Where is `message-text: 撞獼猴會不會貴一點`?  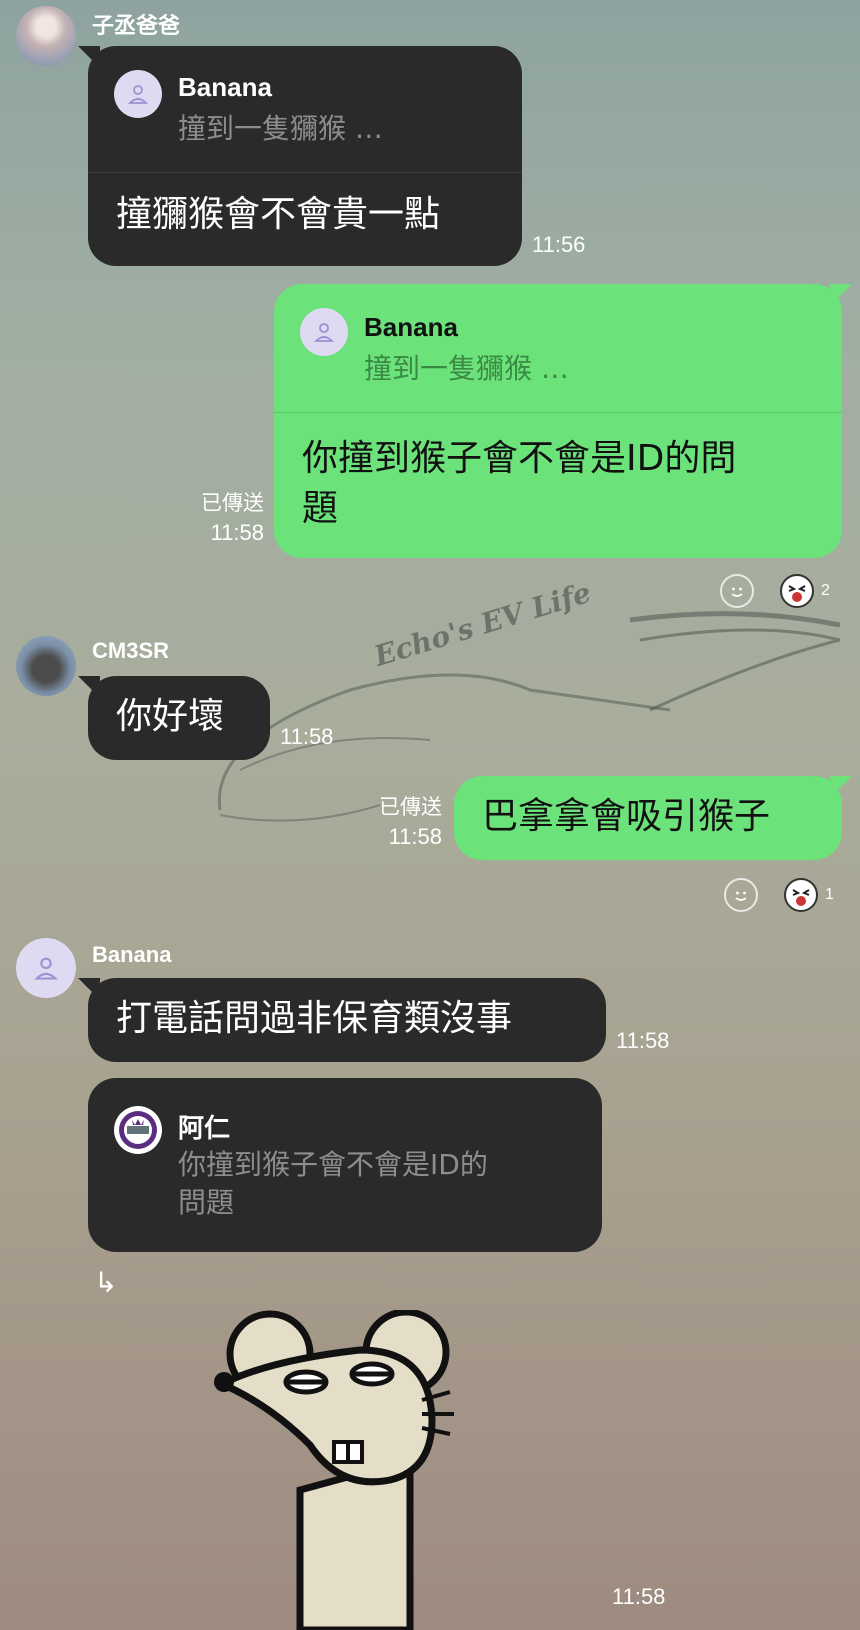 message-text: 撞獼猴會不會貴一點 is located at coordinates (278, 214).